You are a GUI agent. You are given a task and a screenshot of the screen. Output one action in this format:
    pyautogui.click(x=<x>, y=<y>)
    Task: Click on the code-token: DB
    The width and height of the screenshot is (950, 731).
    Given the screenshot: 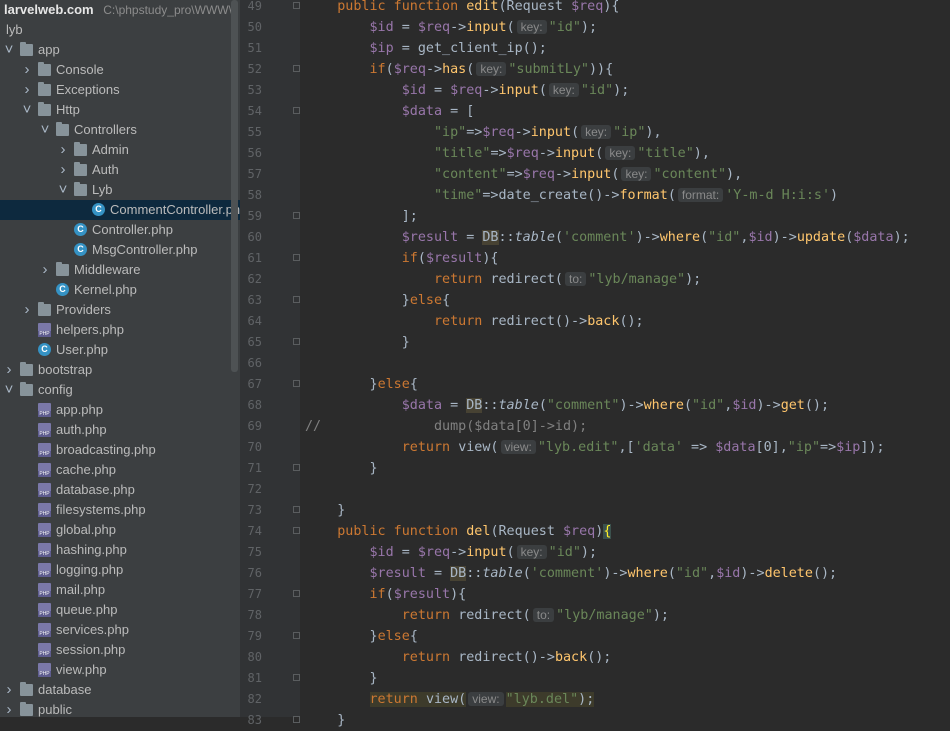 What is the action you would take?
    pyautogui.click(x=474, y=405)
    